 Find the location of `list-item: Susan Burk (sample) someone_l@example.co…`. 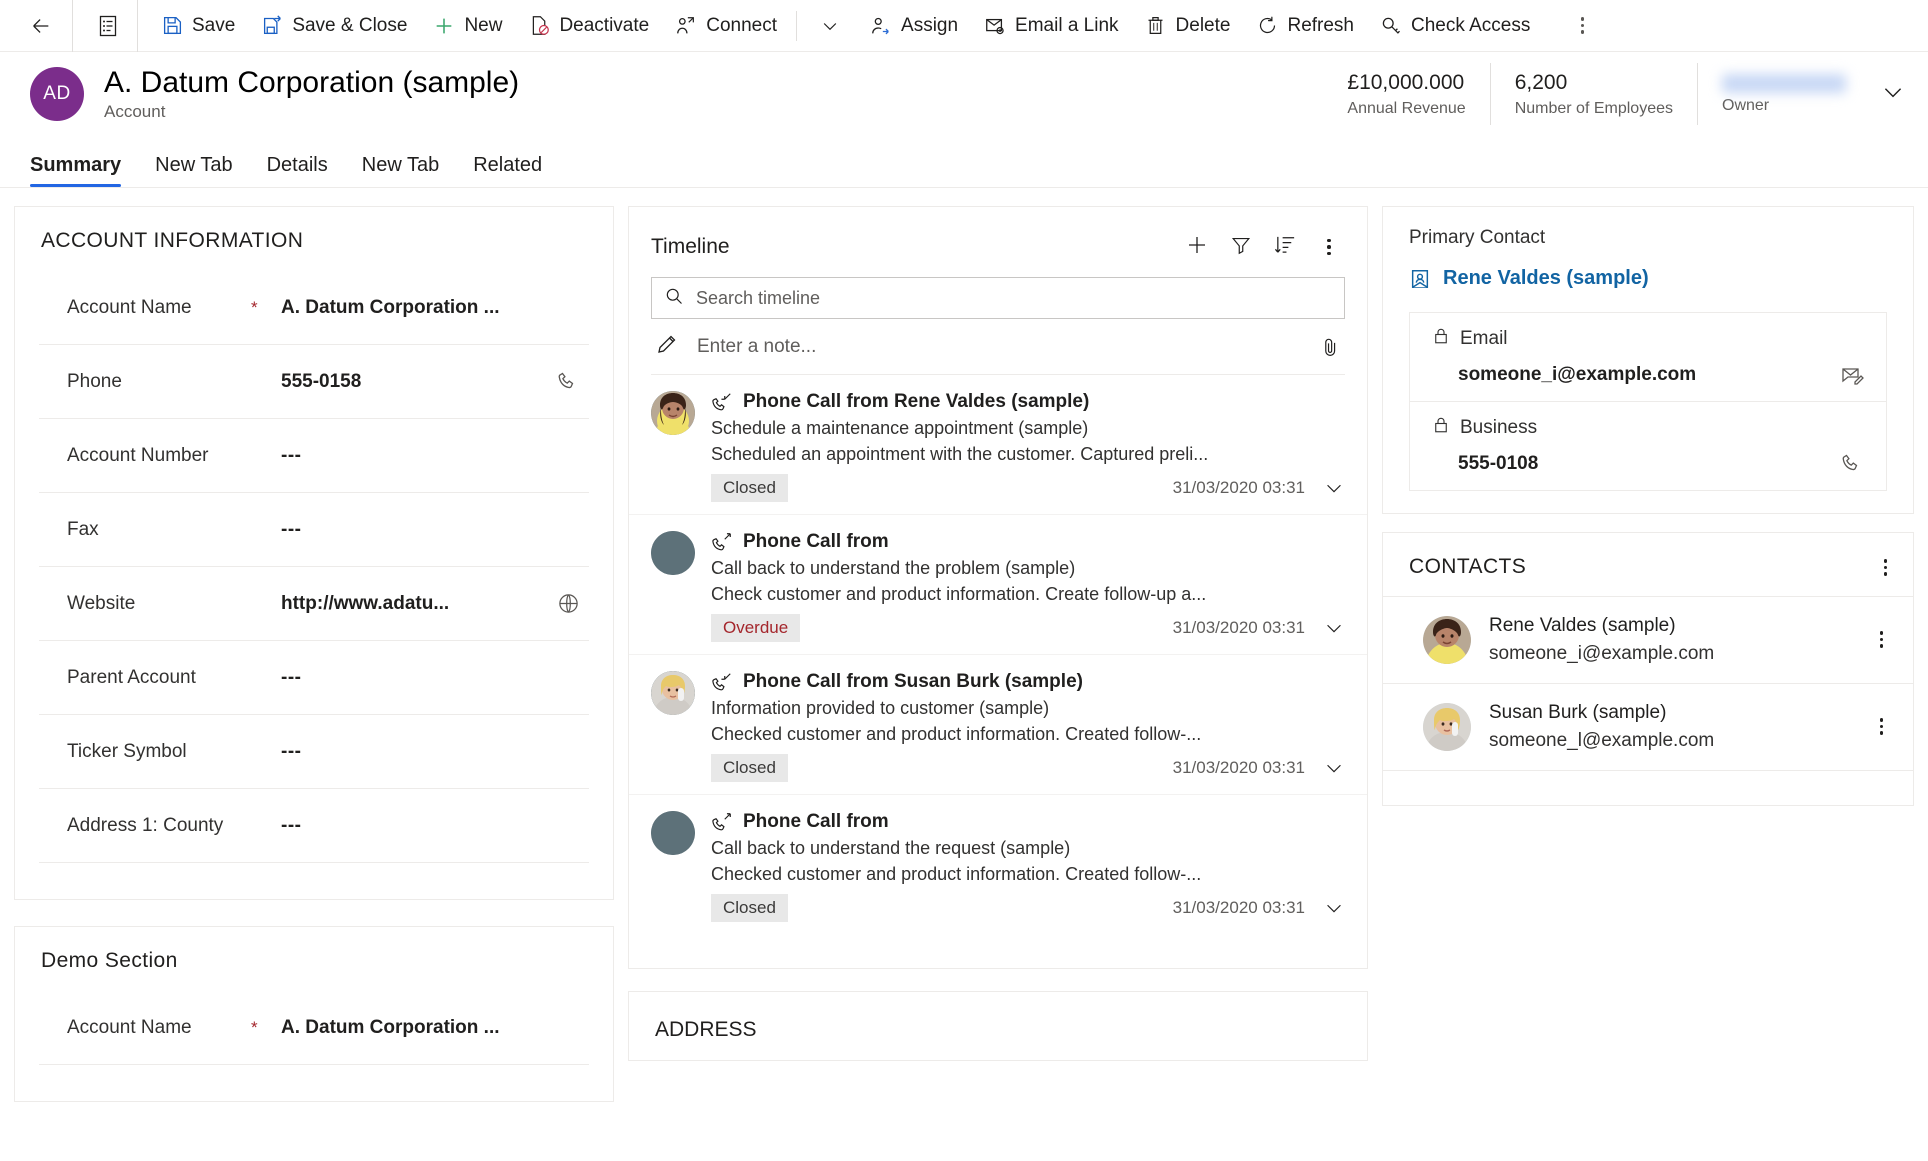

list-item: Susan Burk (sample) someone_l@example.co… is located at coordinates (1648, 727).